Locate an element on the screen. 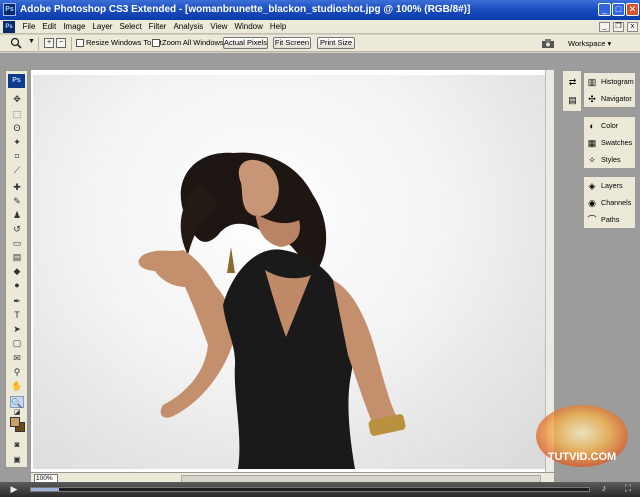 This screenshot has height=497, width=640. panel-tab-channels: ◉ Channels is located at coordinates (609, 202).